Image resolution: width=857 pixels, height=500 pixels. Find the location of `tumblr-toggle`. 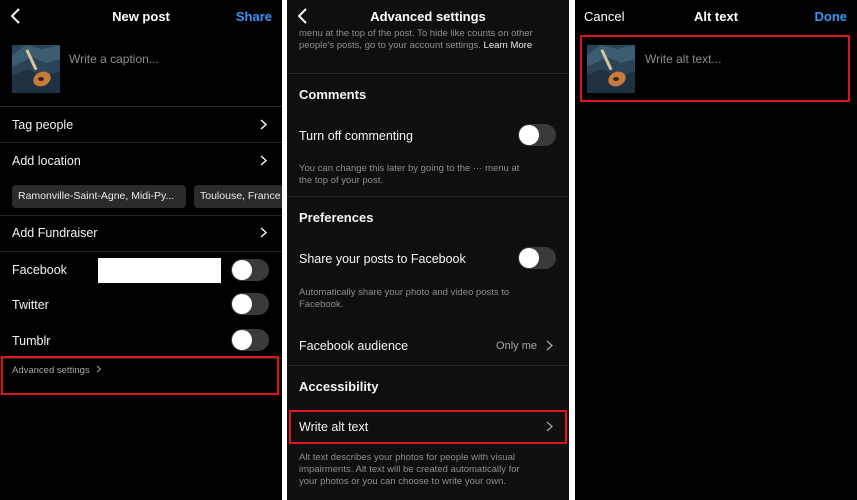

tumblr-toggle is located at coordinates (250, 340).